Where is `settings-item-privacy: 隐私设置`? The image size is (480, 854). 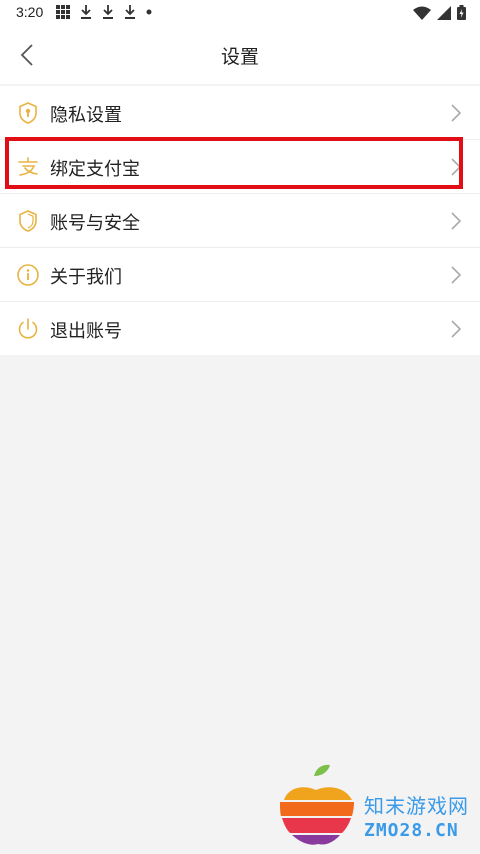
settings-item-privacy: 隐私设置 is located at coordinates (240, 113).